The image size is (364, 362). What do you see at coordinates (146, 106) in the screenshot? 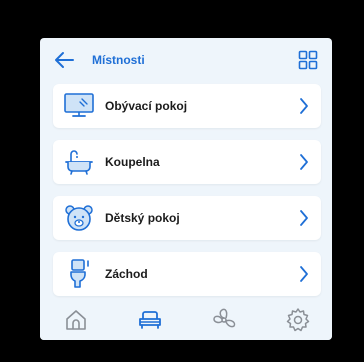
I see `room-label: Obývací pokoj` at bounding box center [146, 106].